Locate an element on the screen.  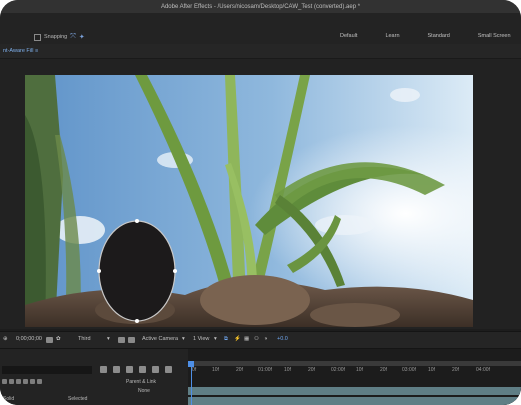
region-of-interest-icon is located at coordinates (121, 340).